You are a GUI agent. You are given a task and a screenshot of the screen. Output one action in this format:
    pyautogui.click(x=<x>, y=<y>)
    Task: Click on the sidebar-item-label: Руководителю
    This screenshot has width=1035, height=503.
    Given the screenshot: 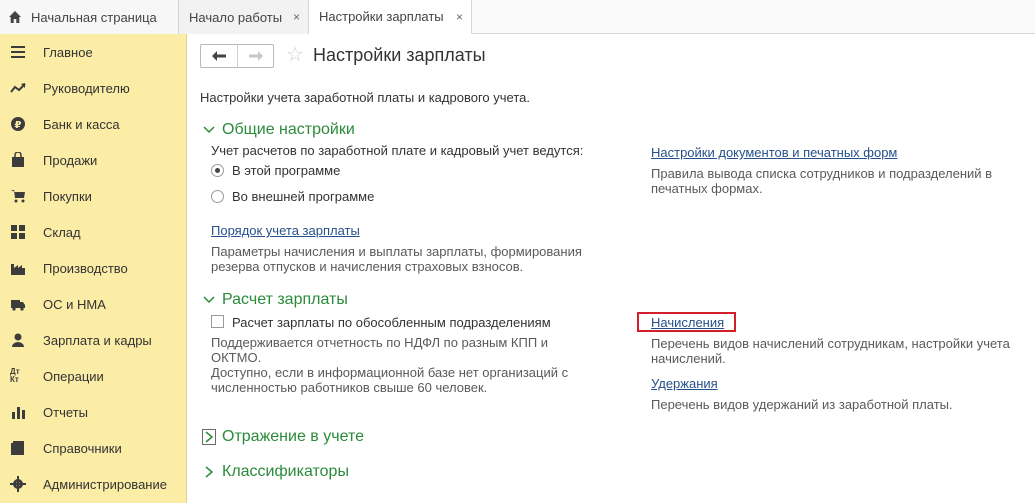 What is the action you would take?
    pyautogui.click(x=86, y=88)
    